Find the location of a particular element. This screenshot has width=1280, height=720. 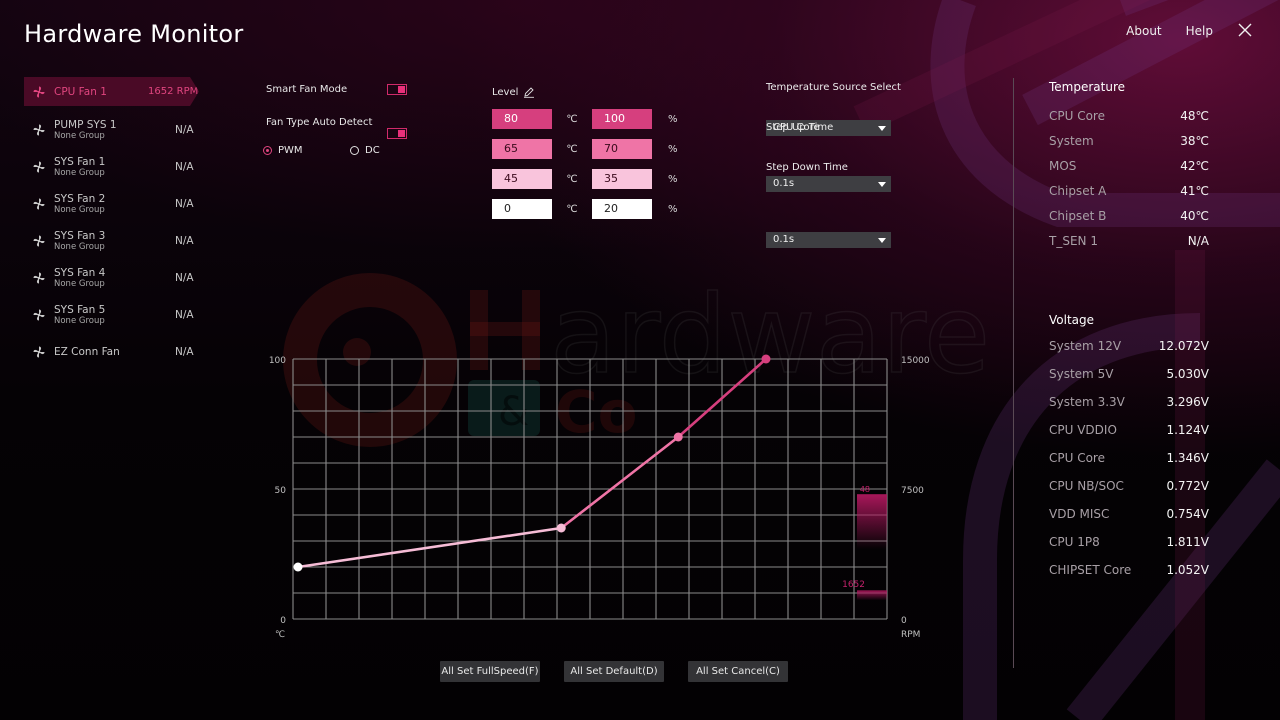

fan-name: EZ Conn Fan is located at coordinates (87, 351).